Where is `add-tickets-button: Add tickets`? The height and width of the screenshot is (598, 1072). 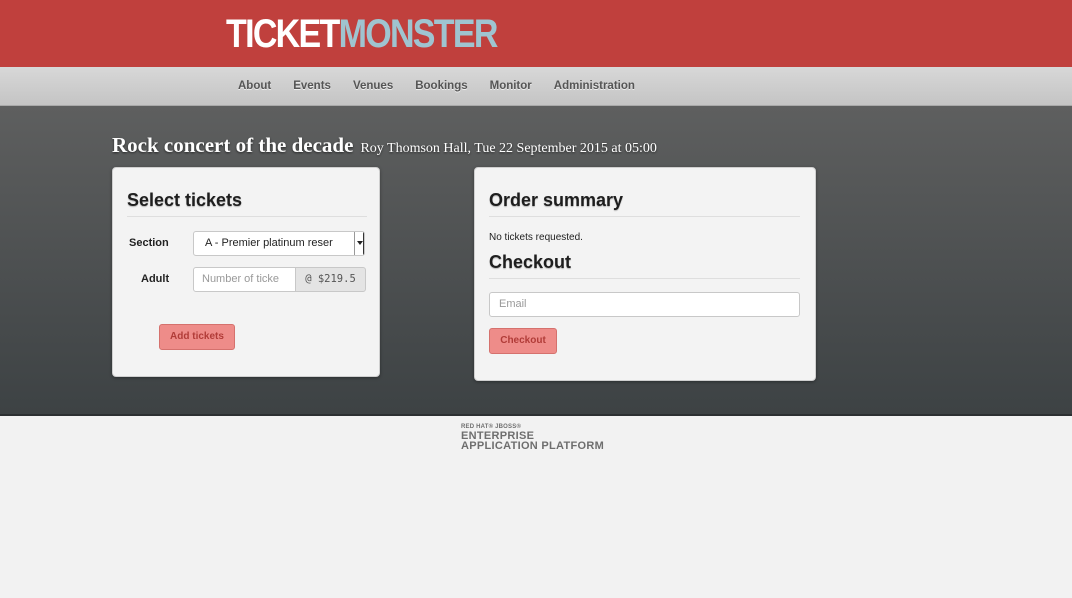 add-tickets-button: Add tickets is located at coordinates (197, 337).